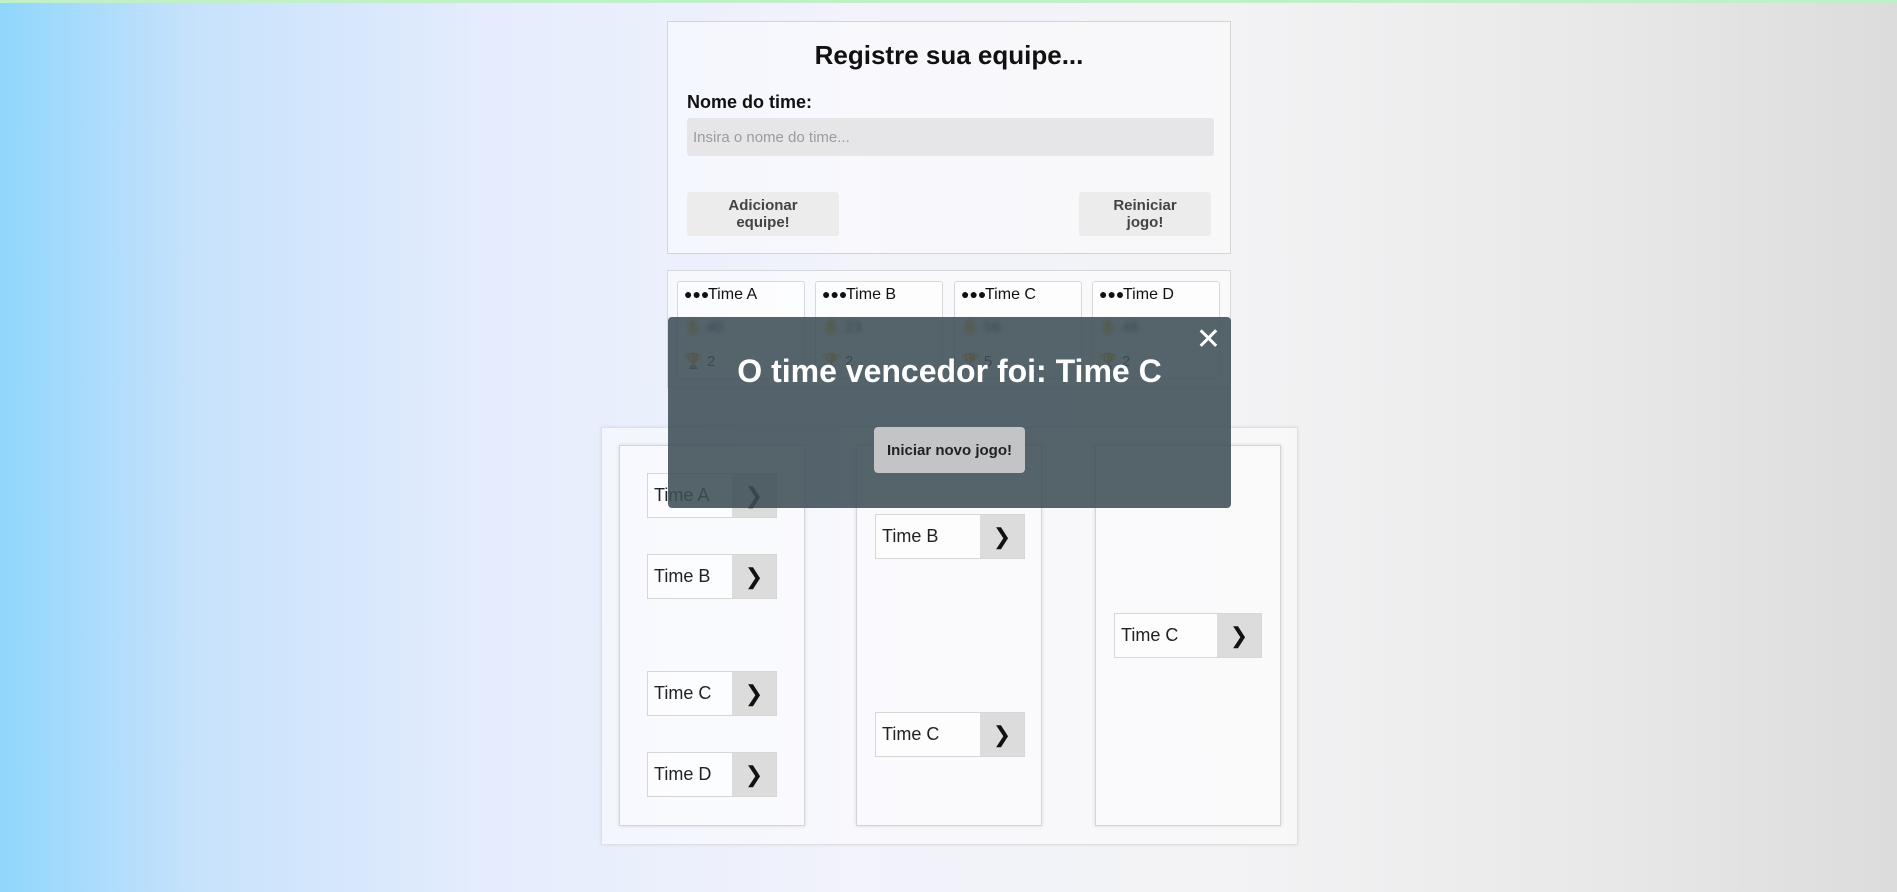  What do you see at coordinates (763, 214) in the screenshot?
I see `add-team-button: Adicionar equipe!` at bounding box center [763, 214].